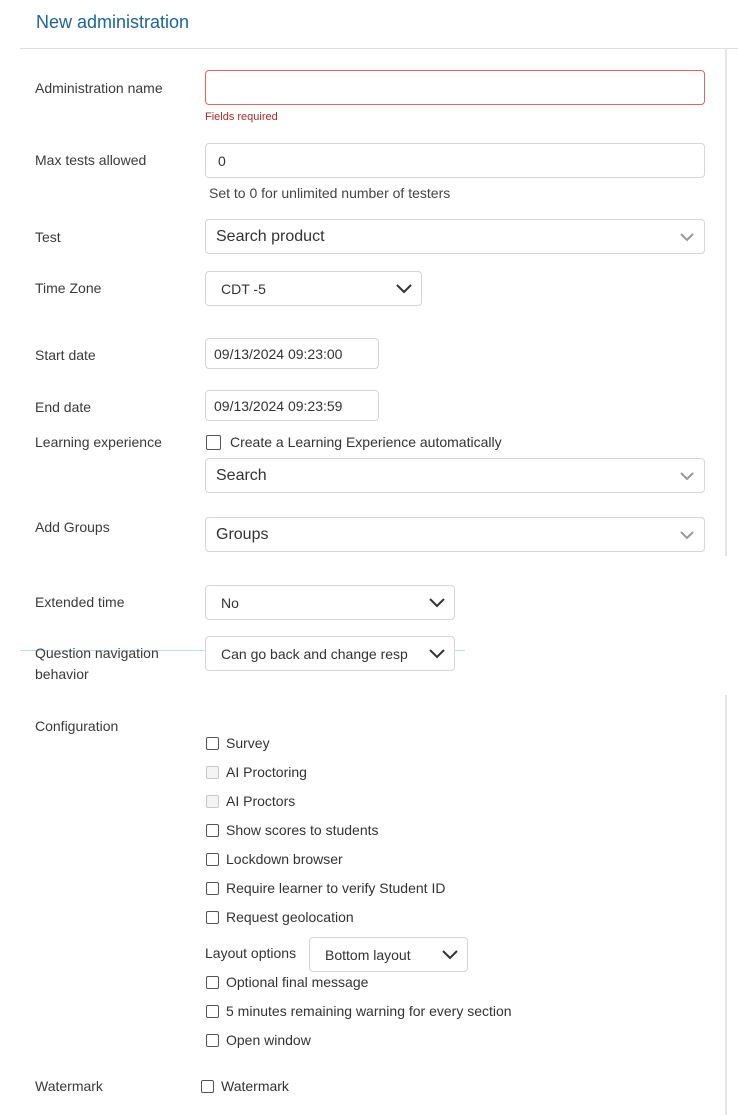  Describe the element at coordinates (251, 953) in the screenshot. I see `layout-options-label: Layout options` at that location.